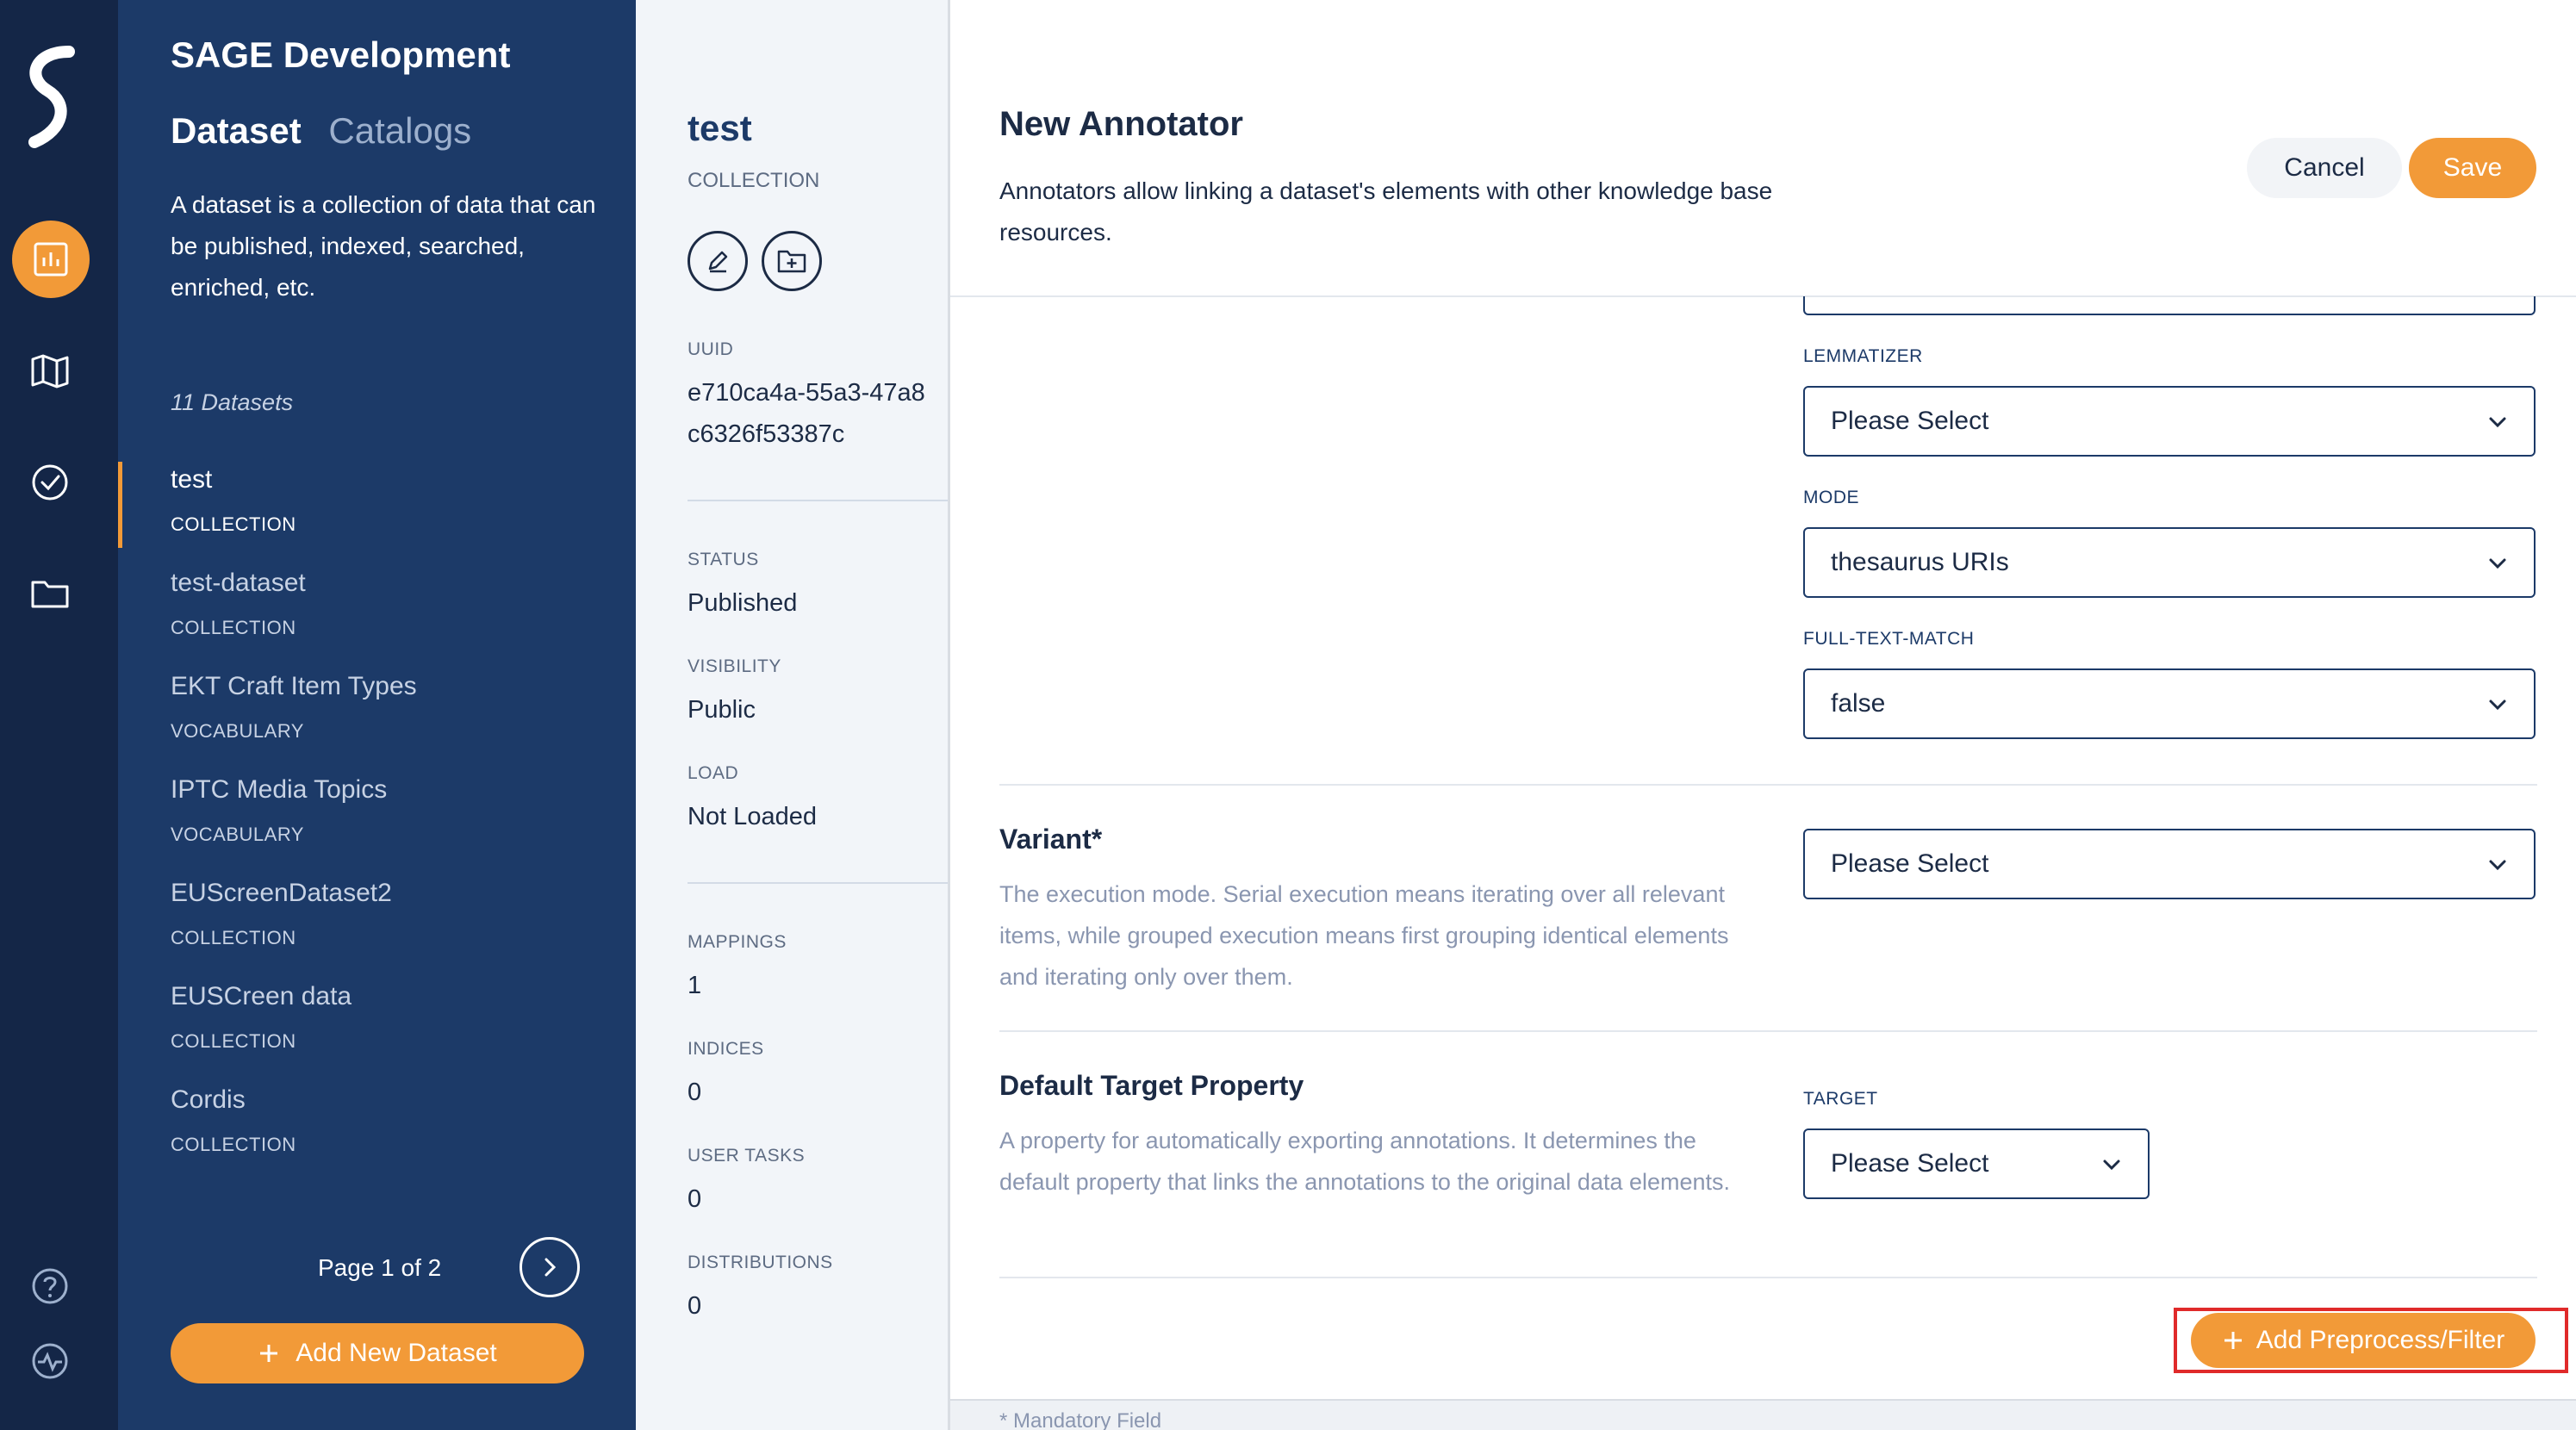 This screenshot has width=2576, height=1430. I want to click on dataset-name: IPTC Media Topics, so click(280, 789).